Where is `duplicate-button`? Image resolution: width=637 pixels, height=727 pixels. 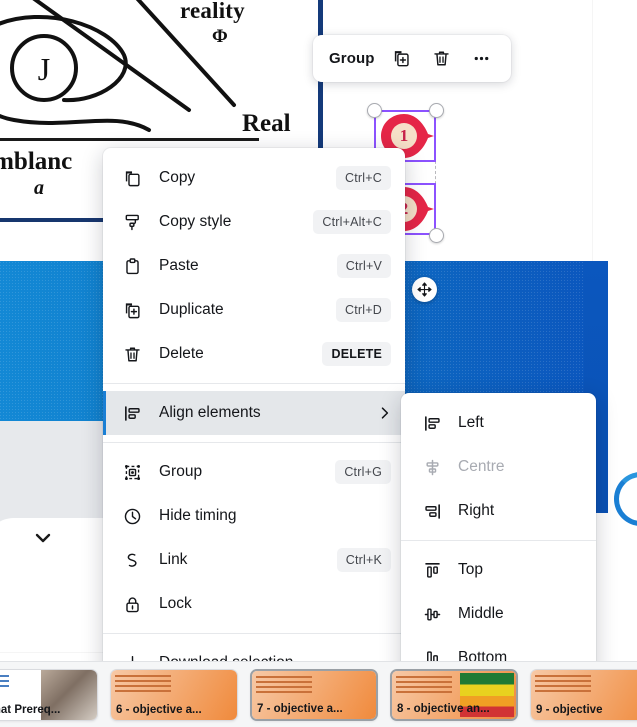
duplicate-button is located at coordinates (401, 58).